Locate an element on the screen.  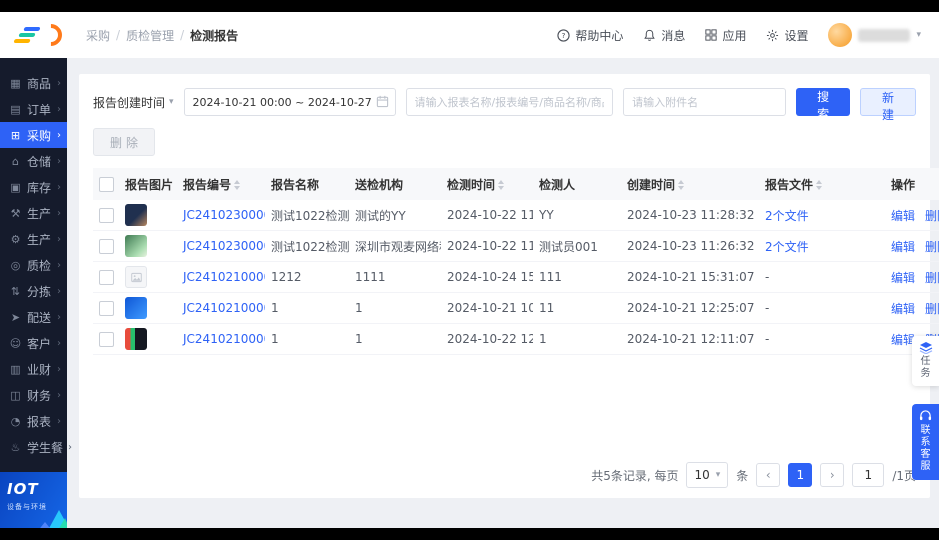
sidebar-item-sorting: ⇅ 分拣 › is located at coordinates (33, 291).